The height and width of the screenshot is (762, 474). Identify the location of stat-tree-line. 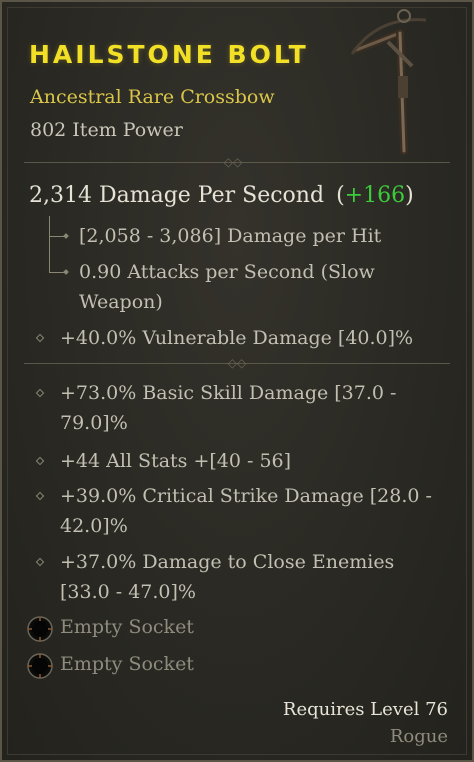
(49, 244).